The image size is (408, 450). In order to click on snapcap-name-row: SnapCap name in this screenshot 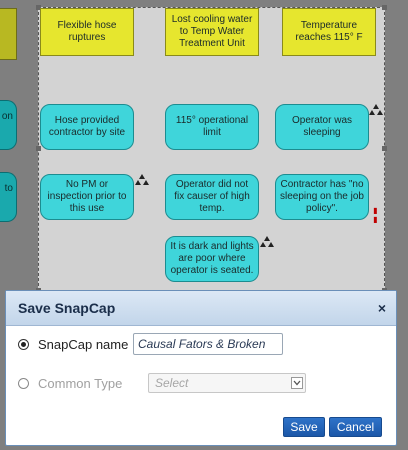, I will do `click(73, 344)`.